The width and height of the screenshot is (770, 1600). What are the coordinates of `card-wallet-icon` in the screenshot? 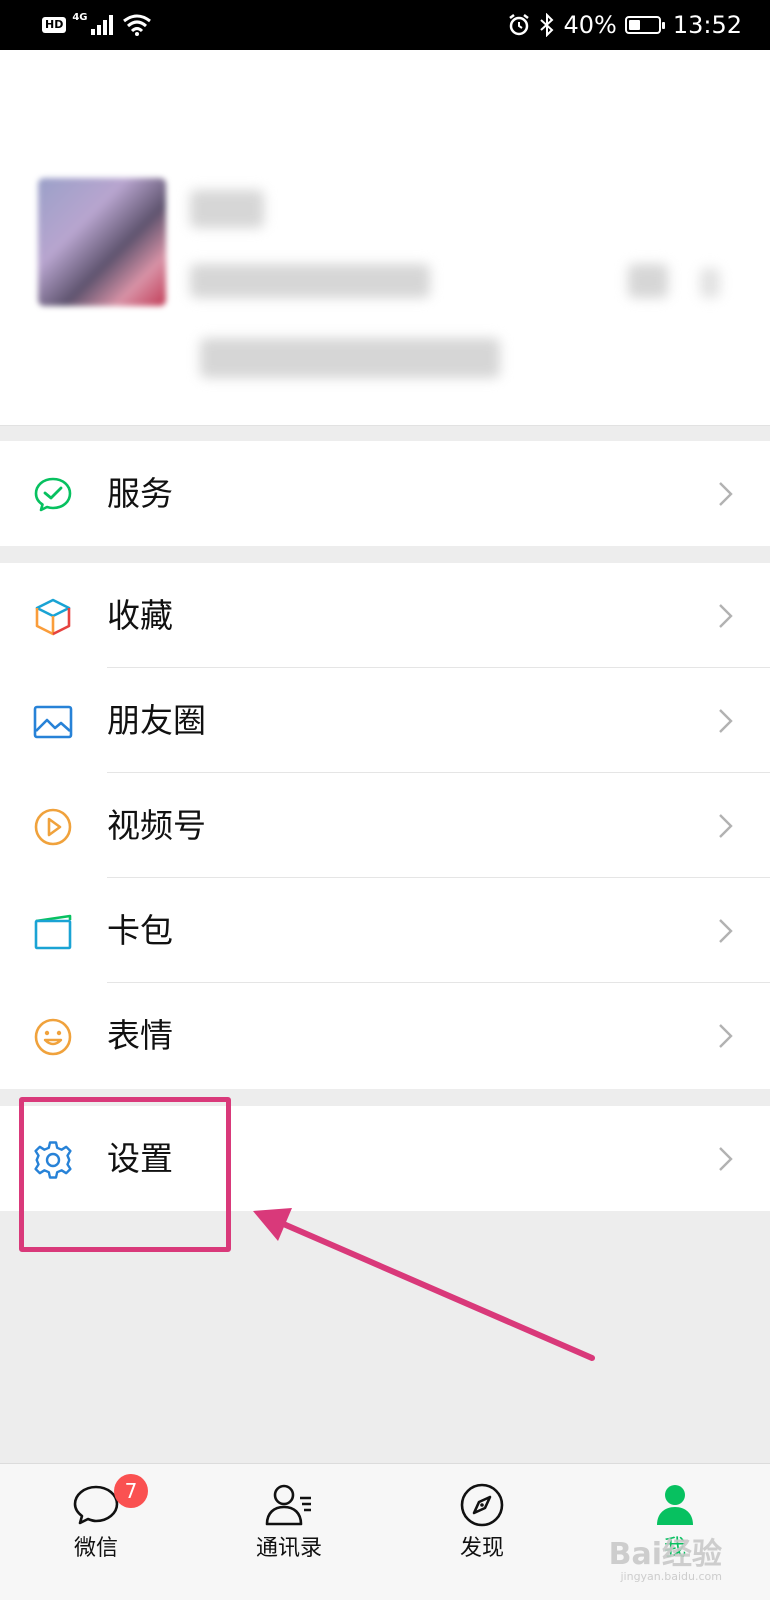 It's located at (53, 932).